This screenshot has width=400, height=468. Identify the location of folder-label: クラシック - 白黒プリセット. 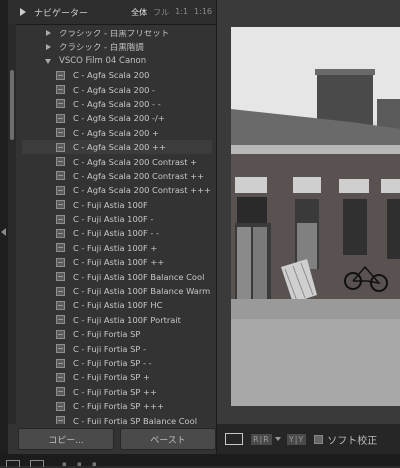
(114, 34).